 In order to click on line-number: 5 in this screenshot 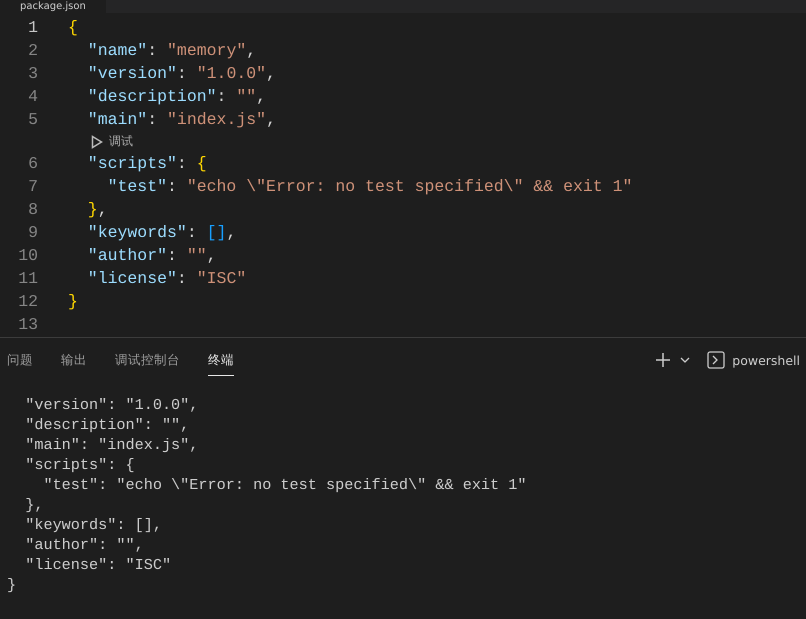, I will do `click(32, 119)`.